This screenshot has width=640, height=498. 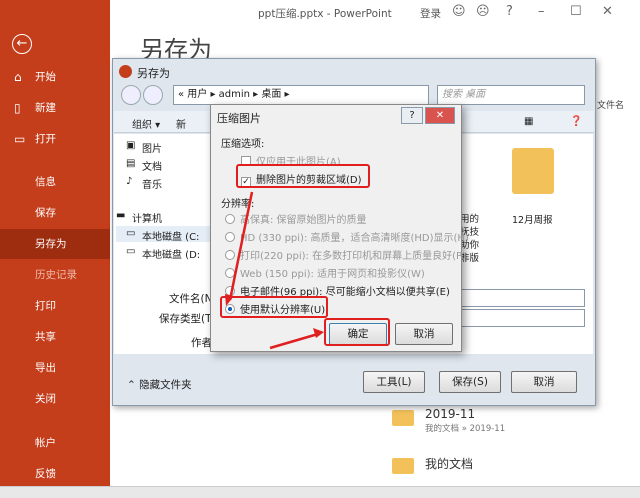 What do you see at coordinates (325, 272) in the screenshot?
I see `res-web-150: Web (150 ppi): 适用于网页和投影仪(W)` at bounding box center [325, 272].